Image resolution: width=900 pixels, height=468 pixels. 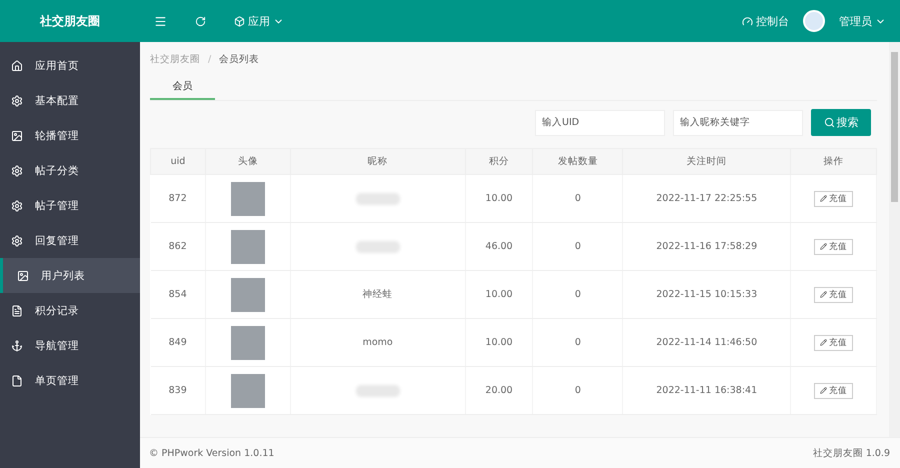 I want to click on nickname-input-field: 输入昵称关键字, so click(x=738, y=123).